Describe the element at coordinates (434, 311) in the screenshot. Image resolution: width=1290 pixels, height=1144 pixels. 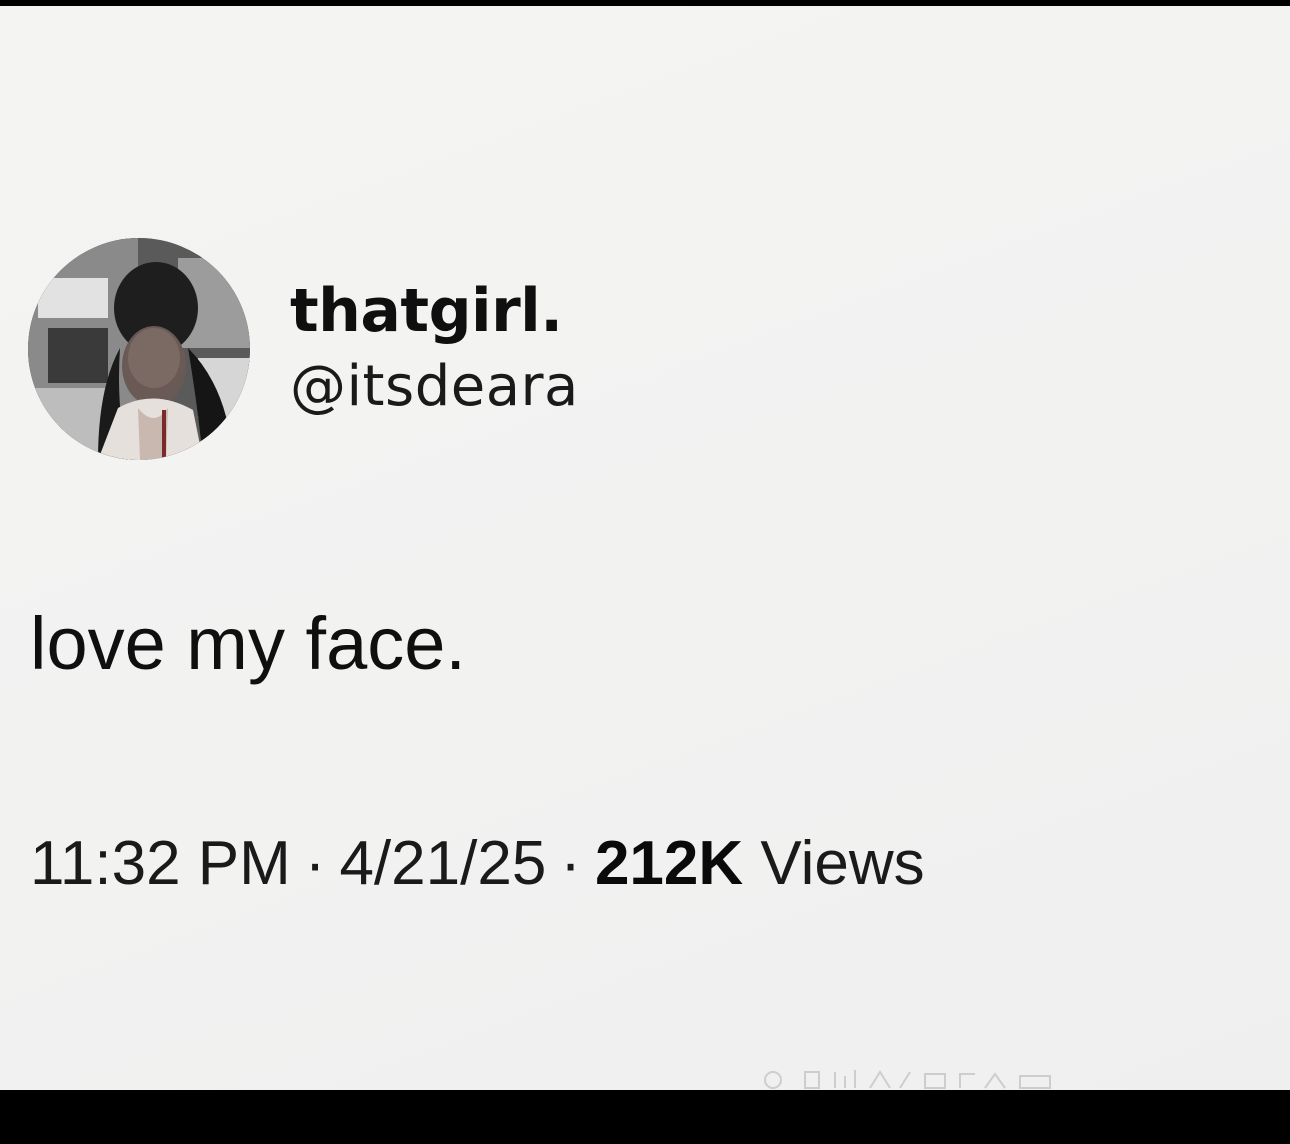
I see `display-name: thatgirl.` at that location.